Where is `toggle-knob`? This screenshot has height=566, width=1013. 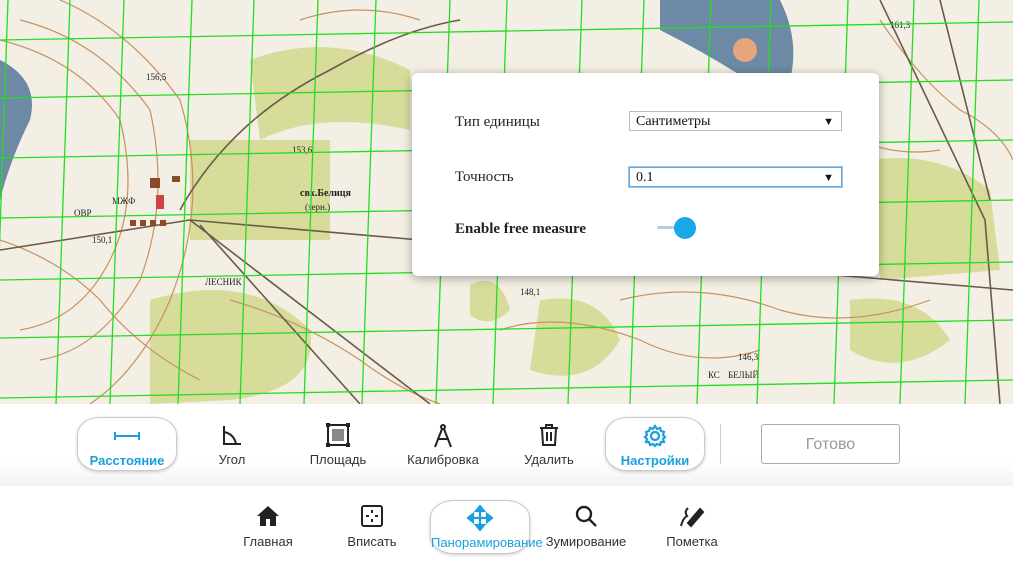
toggle-knob is located at coordinates (685, 228).